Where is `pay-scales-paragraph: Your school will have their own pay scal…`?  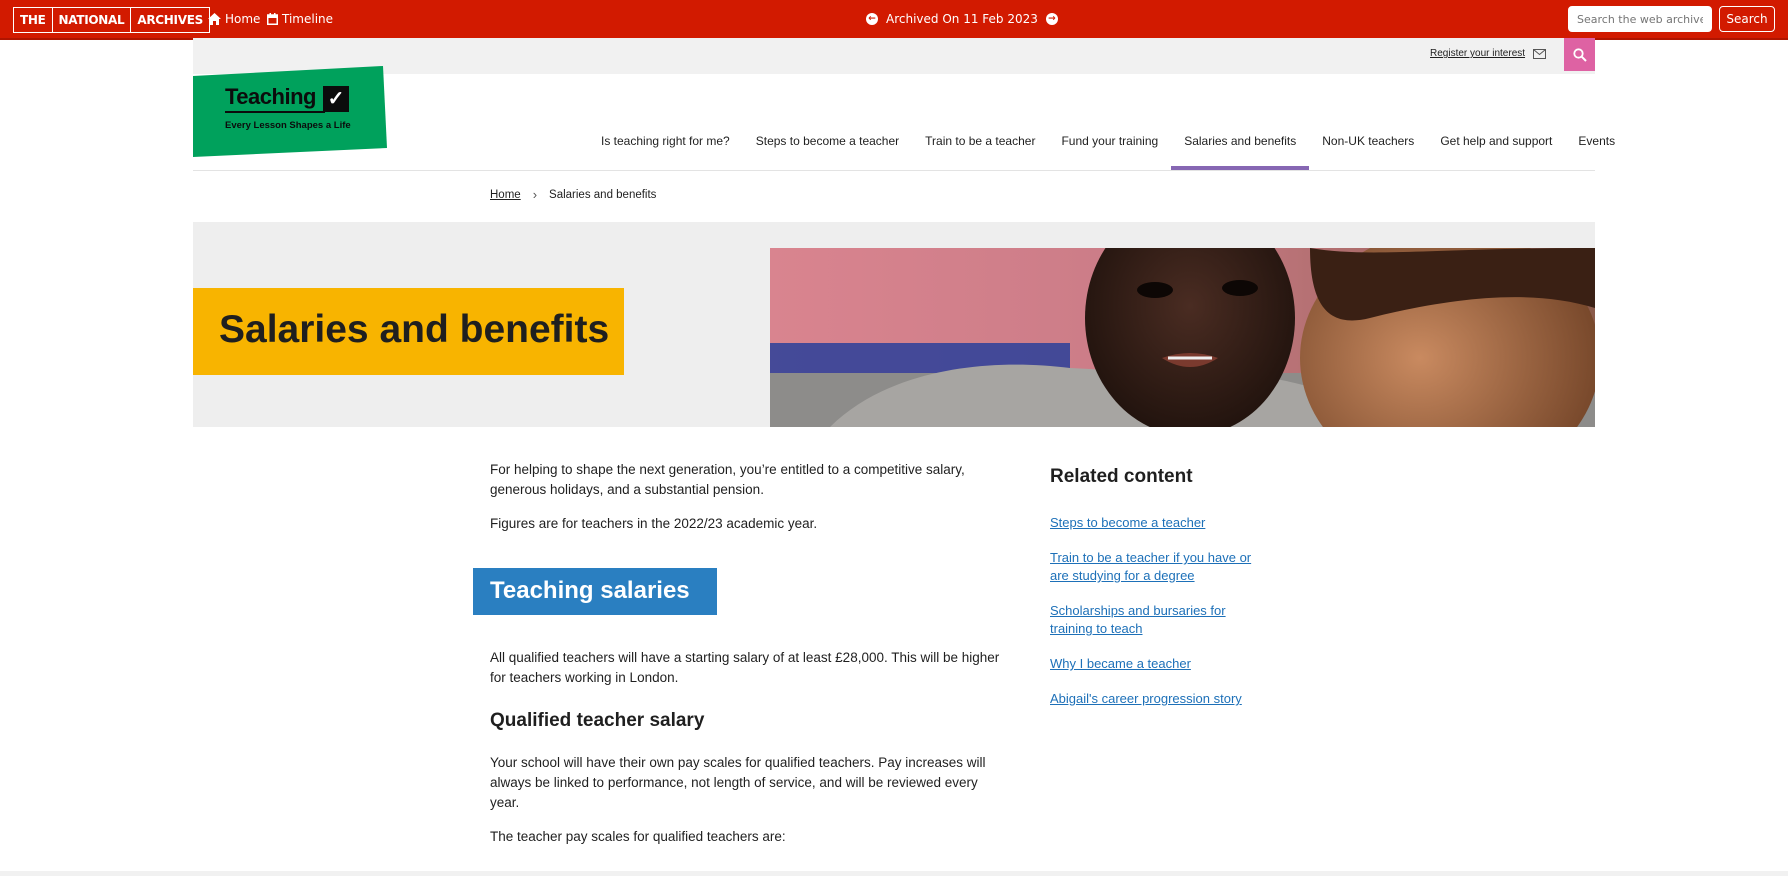 pay-scales-paragraph: Your school will have their own pay scal… is located at coordinates (738, 782).